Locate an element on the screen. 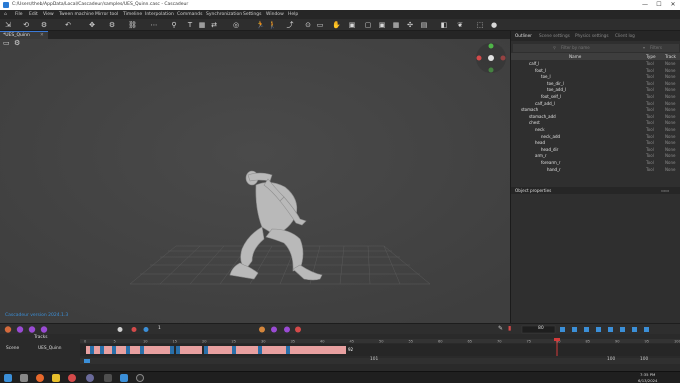  walk-pose-icon: 🚶 is located at coordinates (272, 25).